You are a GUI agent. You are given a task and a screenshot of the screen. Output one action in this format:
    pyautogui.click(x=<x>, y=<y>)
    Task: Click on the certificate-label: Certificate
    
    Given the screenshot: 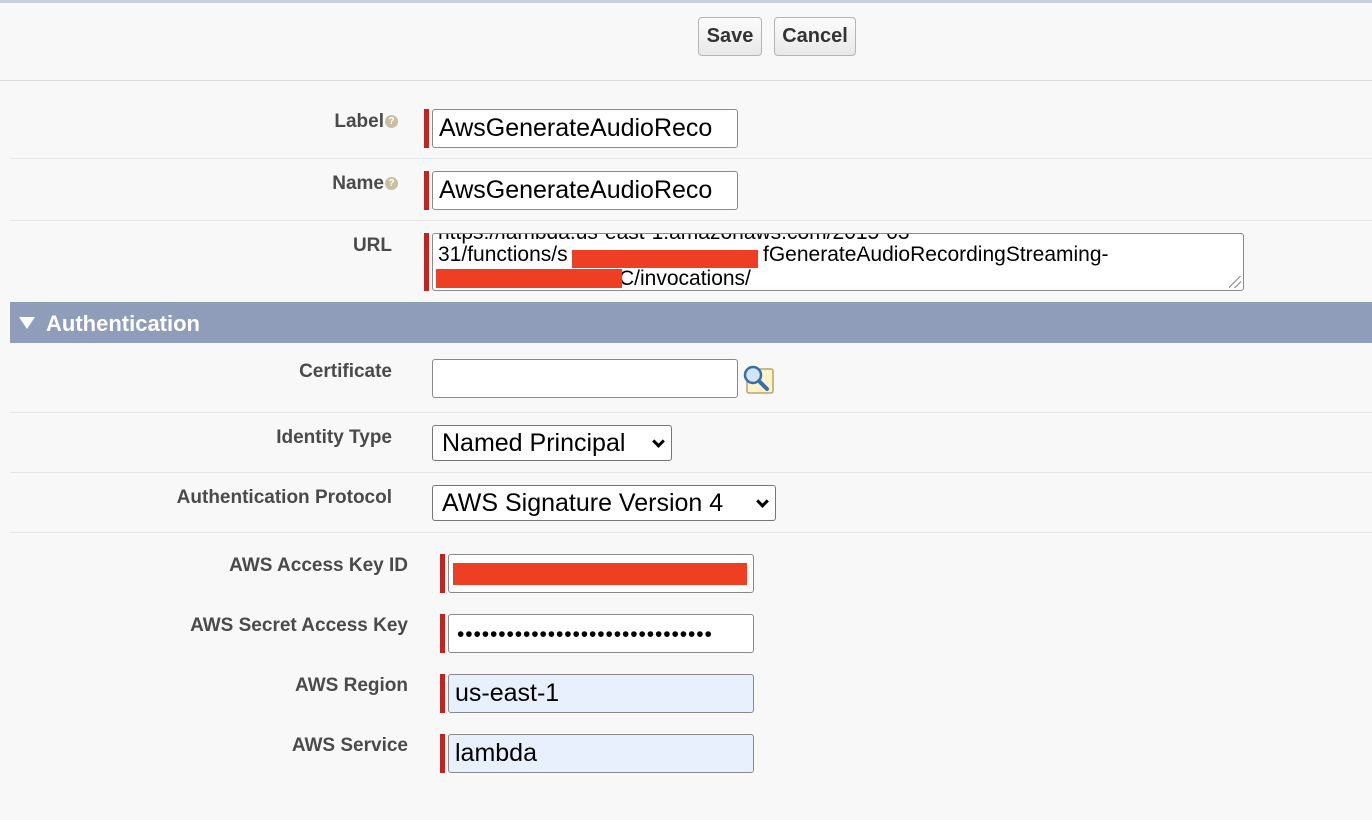 What is the action you would take?
    pyautogui.click(x=345, y=371)
    